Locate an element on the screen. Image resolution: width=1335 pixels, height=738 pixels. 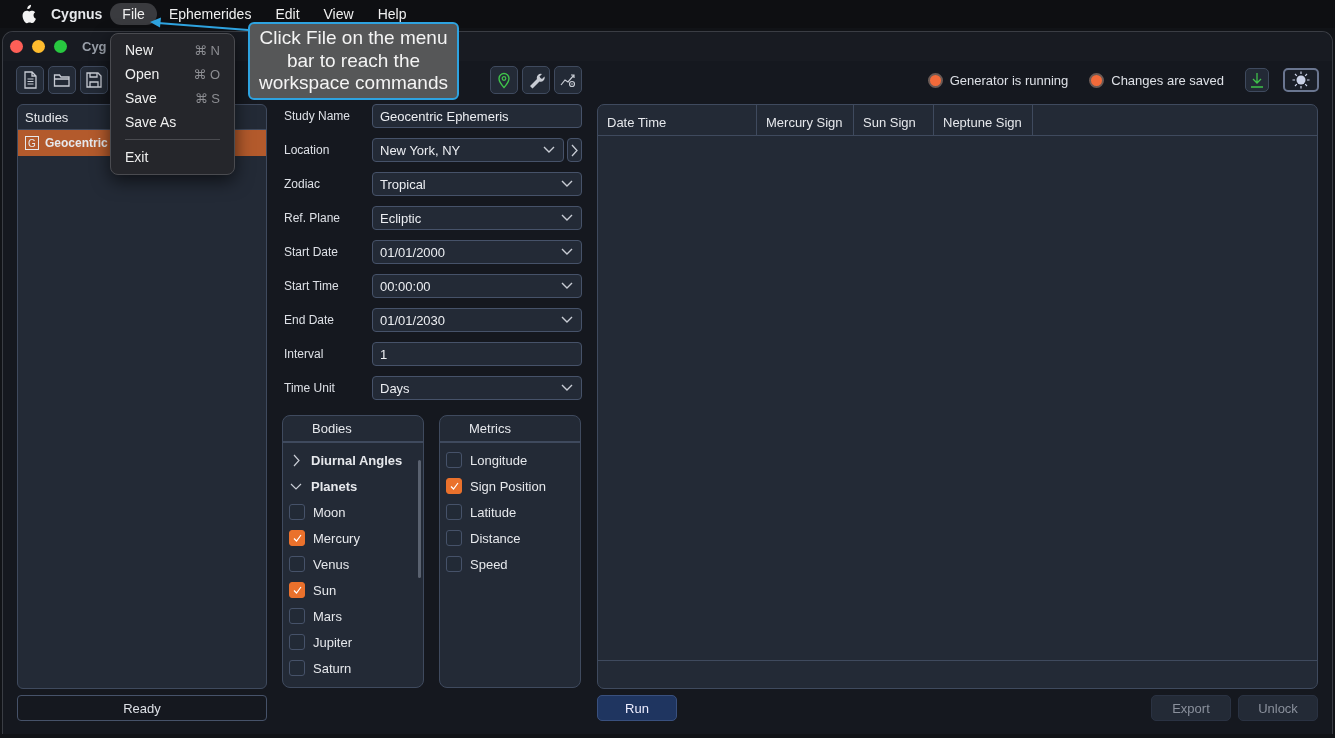
checkbox-label: Sun is located at coordinates (325, 590).